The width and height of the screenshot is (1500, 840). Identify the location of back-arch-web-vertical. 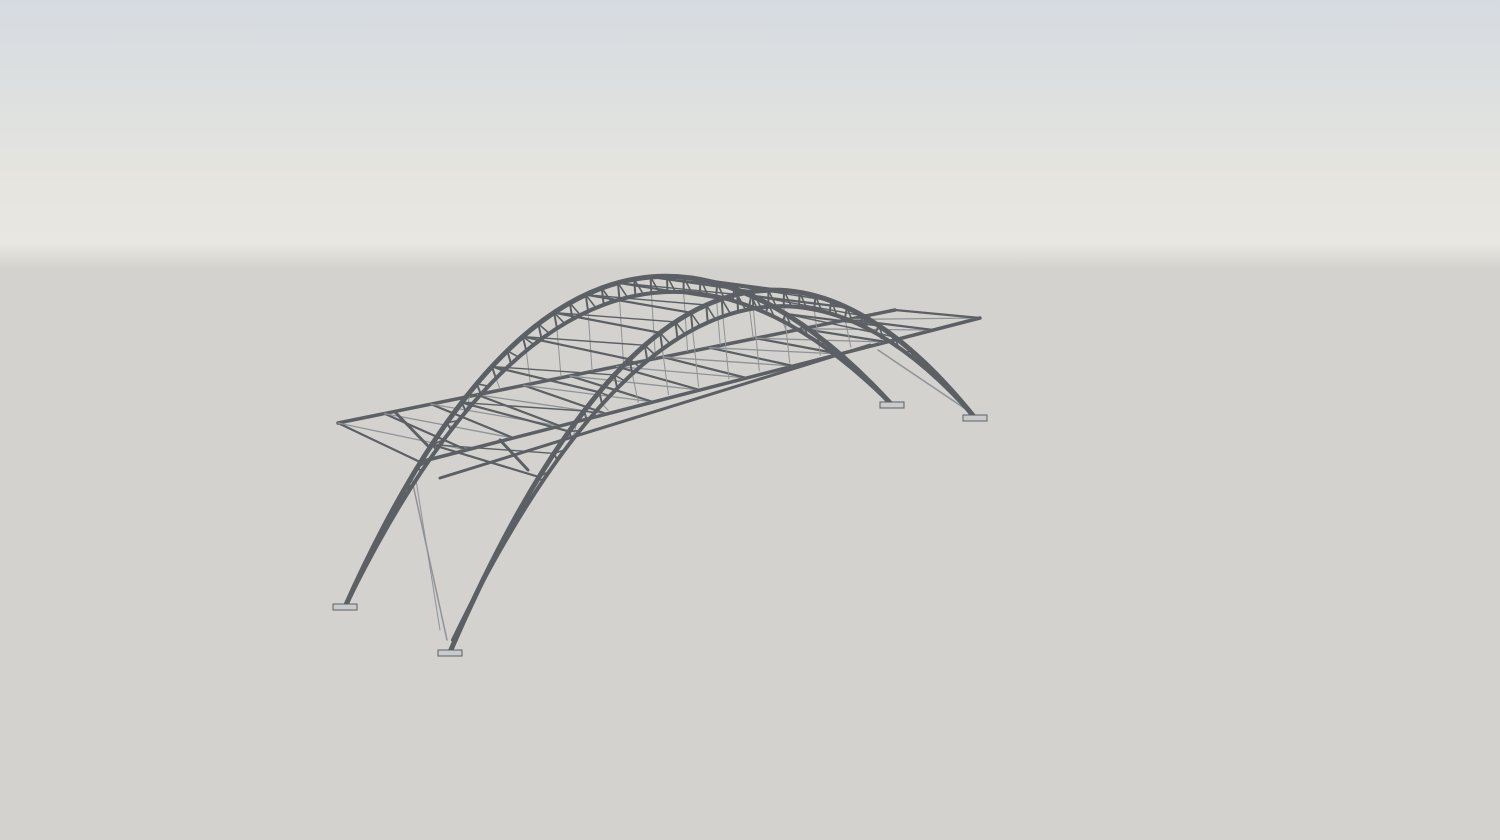
(717, 290).